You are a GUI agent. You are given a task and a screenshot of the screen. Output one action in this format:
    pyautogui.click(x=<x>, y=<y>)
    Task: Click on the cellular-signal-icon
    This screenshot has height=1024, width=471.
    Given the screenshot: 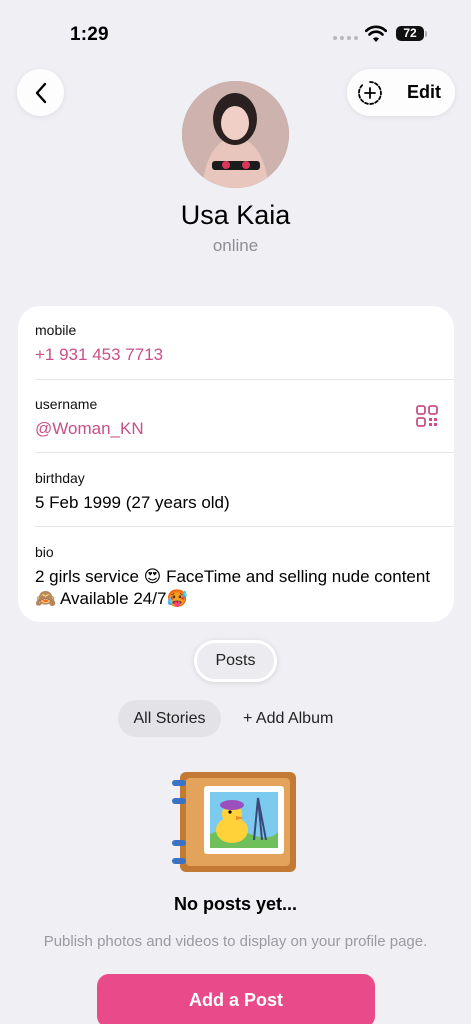 What is the action you would take?
    pyautogui.click(x=345, y=38)
    